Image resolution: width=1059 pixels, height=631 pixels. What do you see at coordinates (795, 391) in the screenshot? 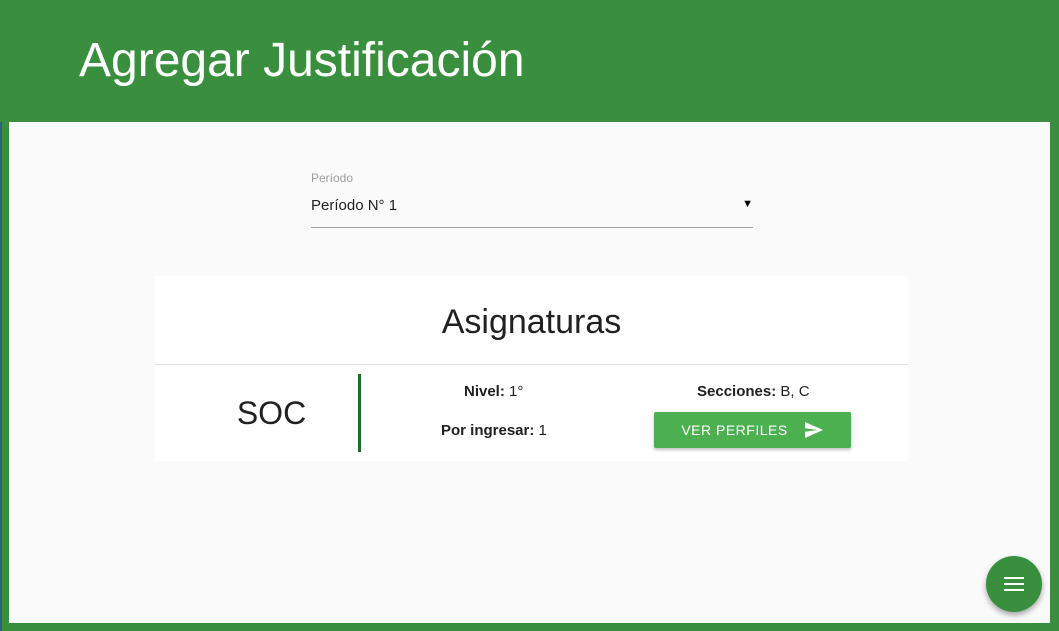
I see `secciones-value: B, C` at bounding box center [795, 391].